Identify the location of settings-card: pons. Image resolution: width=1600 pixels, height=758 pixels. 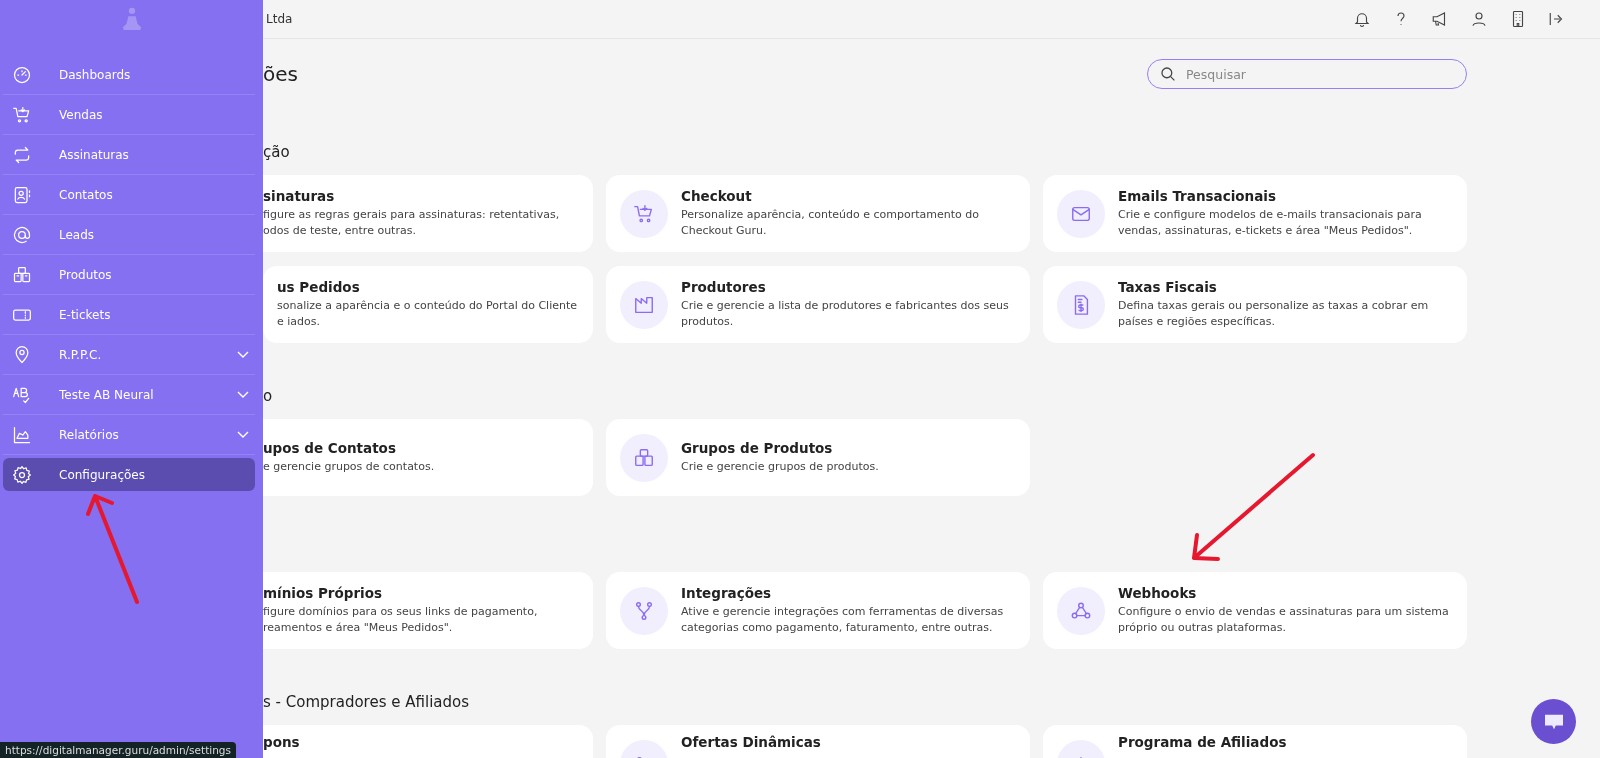
(428, 741).